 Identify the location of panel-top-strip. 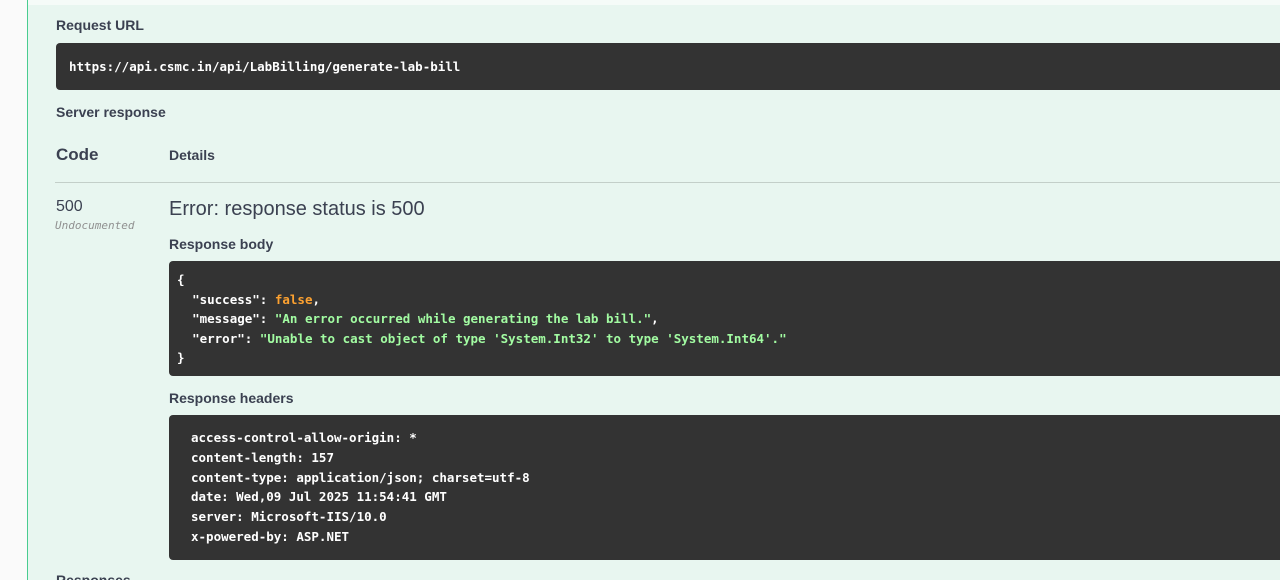
(654, 2).